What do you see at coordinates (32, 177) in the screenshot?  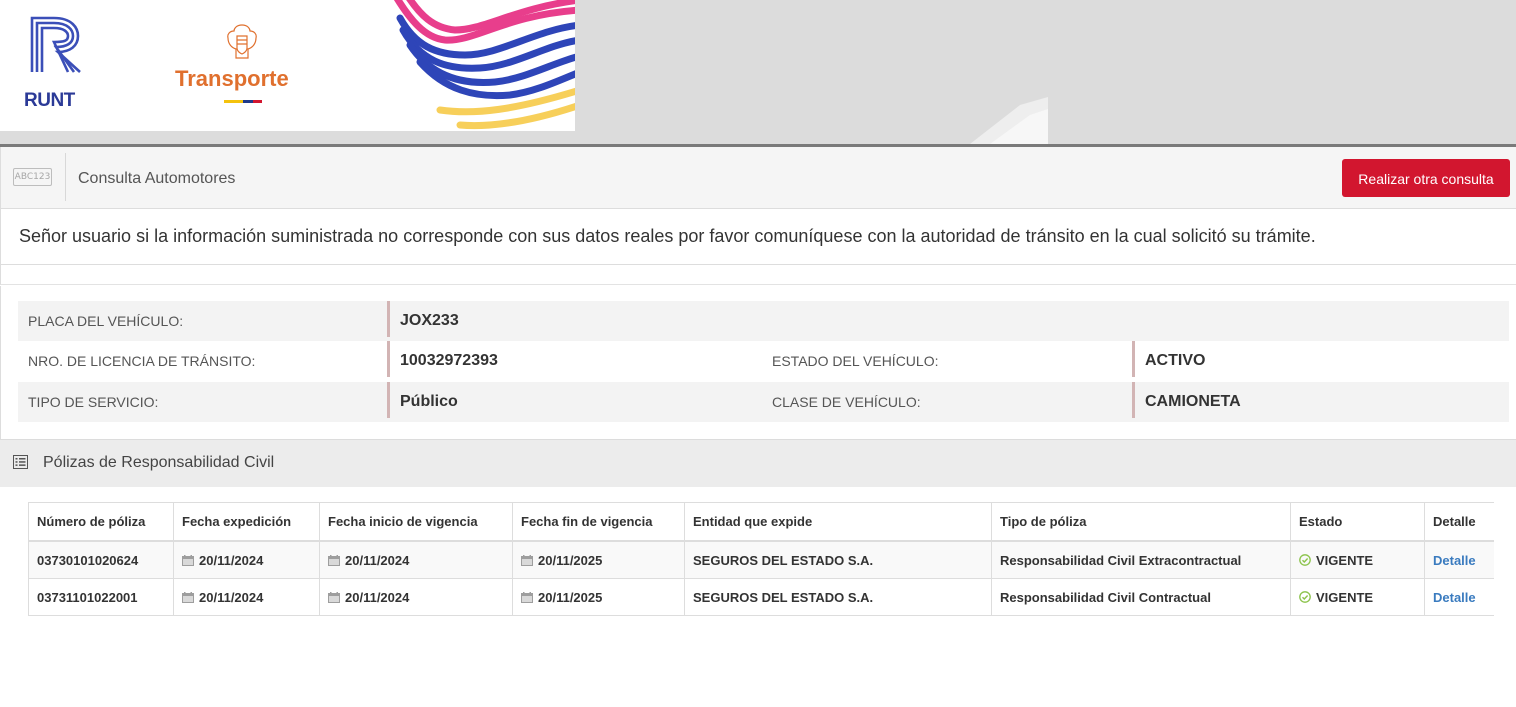 I see `plate-icon: ABC123` at bounding box center [32, 177].